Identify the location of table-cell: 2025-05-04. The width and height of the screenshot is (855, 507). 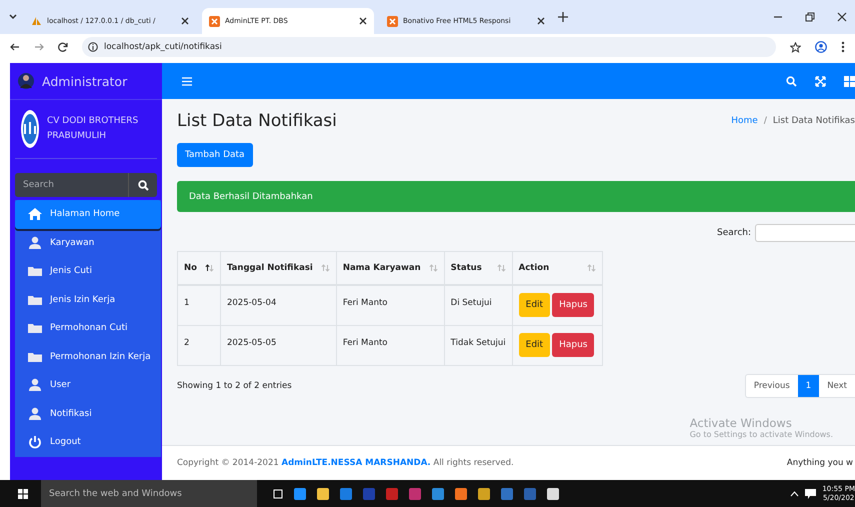
(278, 305).